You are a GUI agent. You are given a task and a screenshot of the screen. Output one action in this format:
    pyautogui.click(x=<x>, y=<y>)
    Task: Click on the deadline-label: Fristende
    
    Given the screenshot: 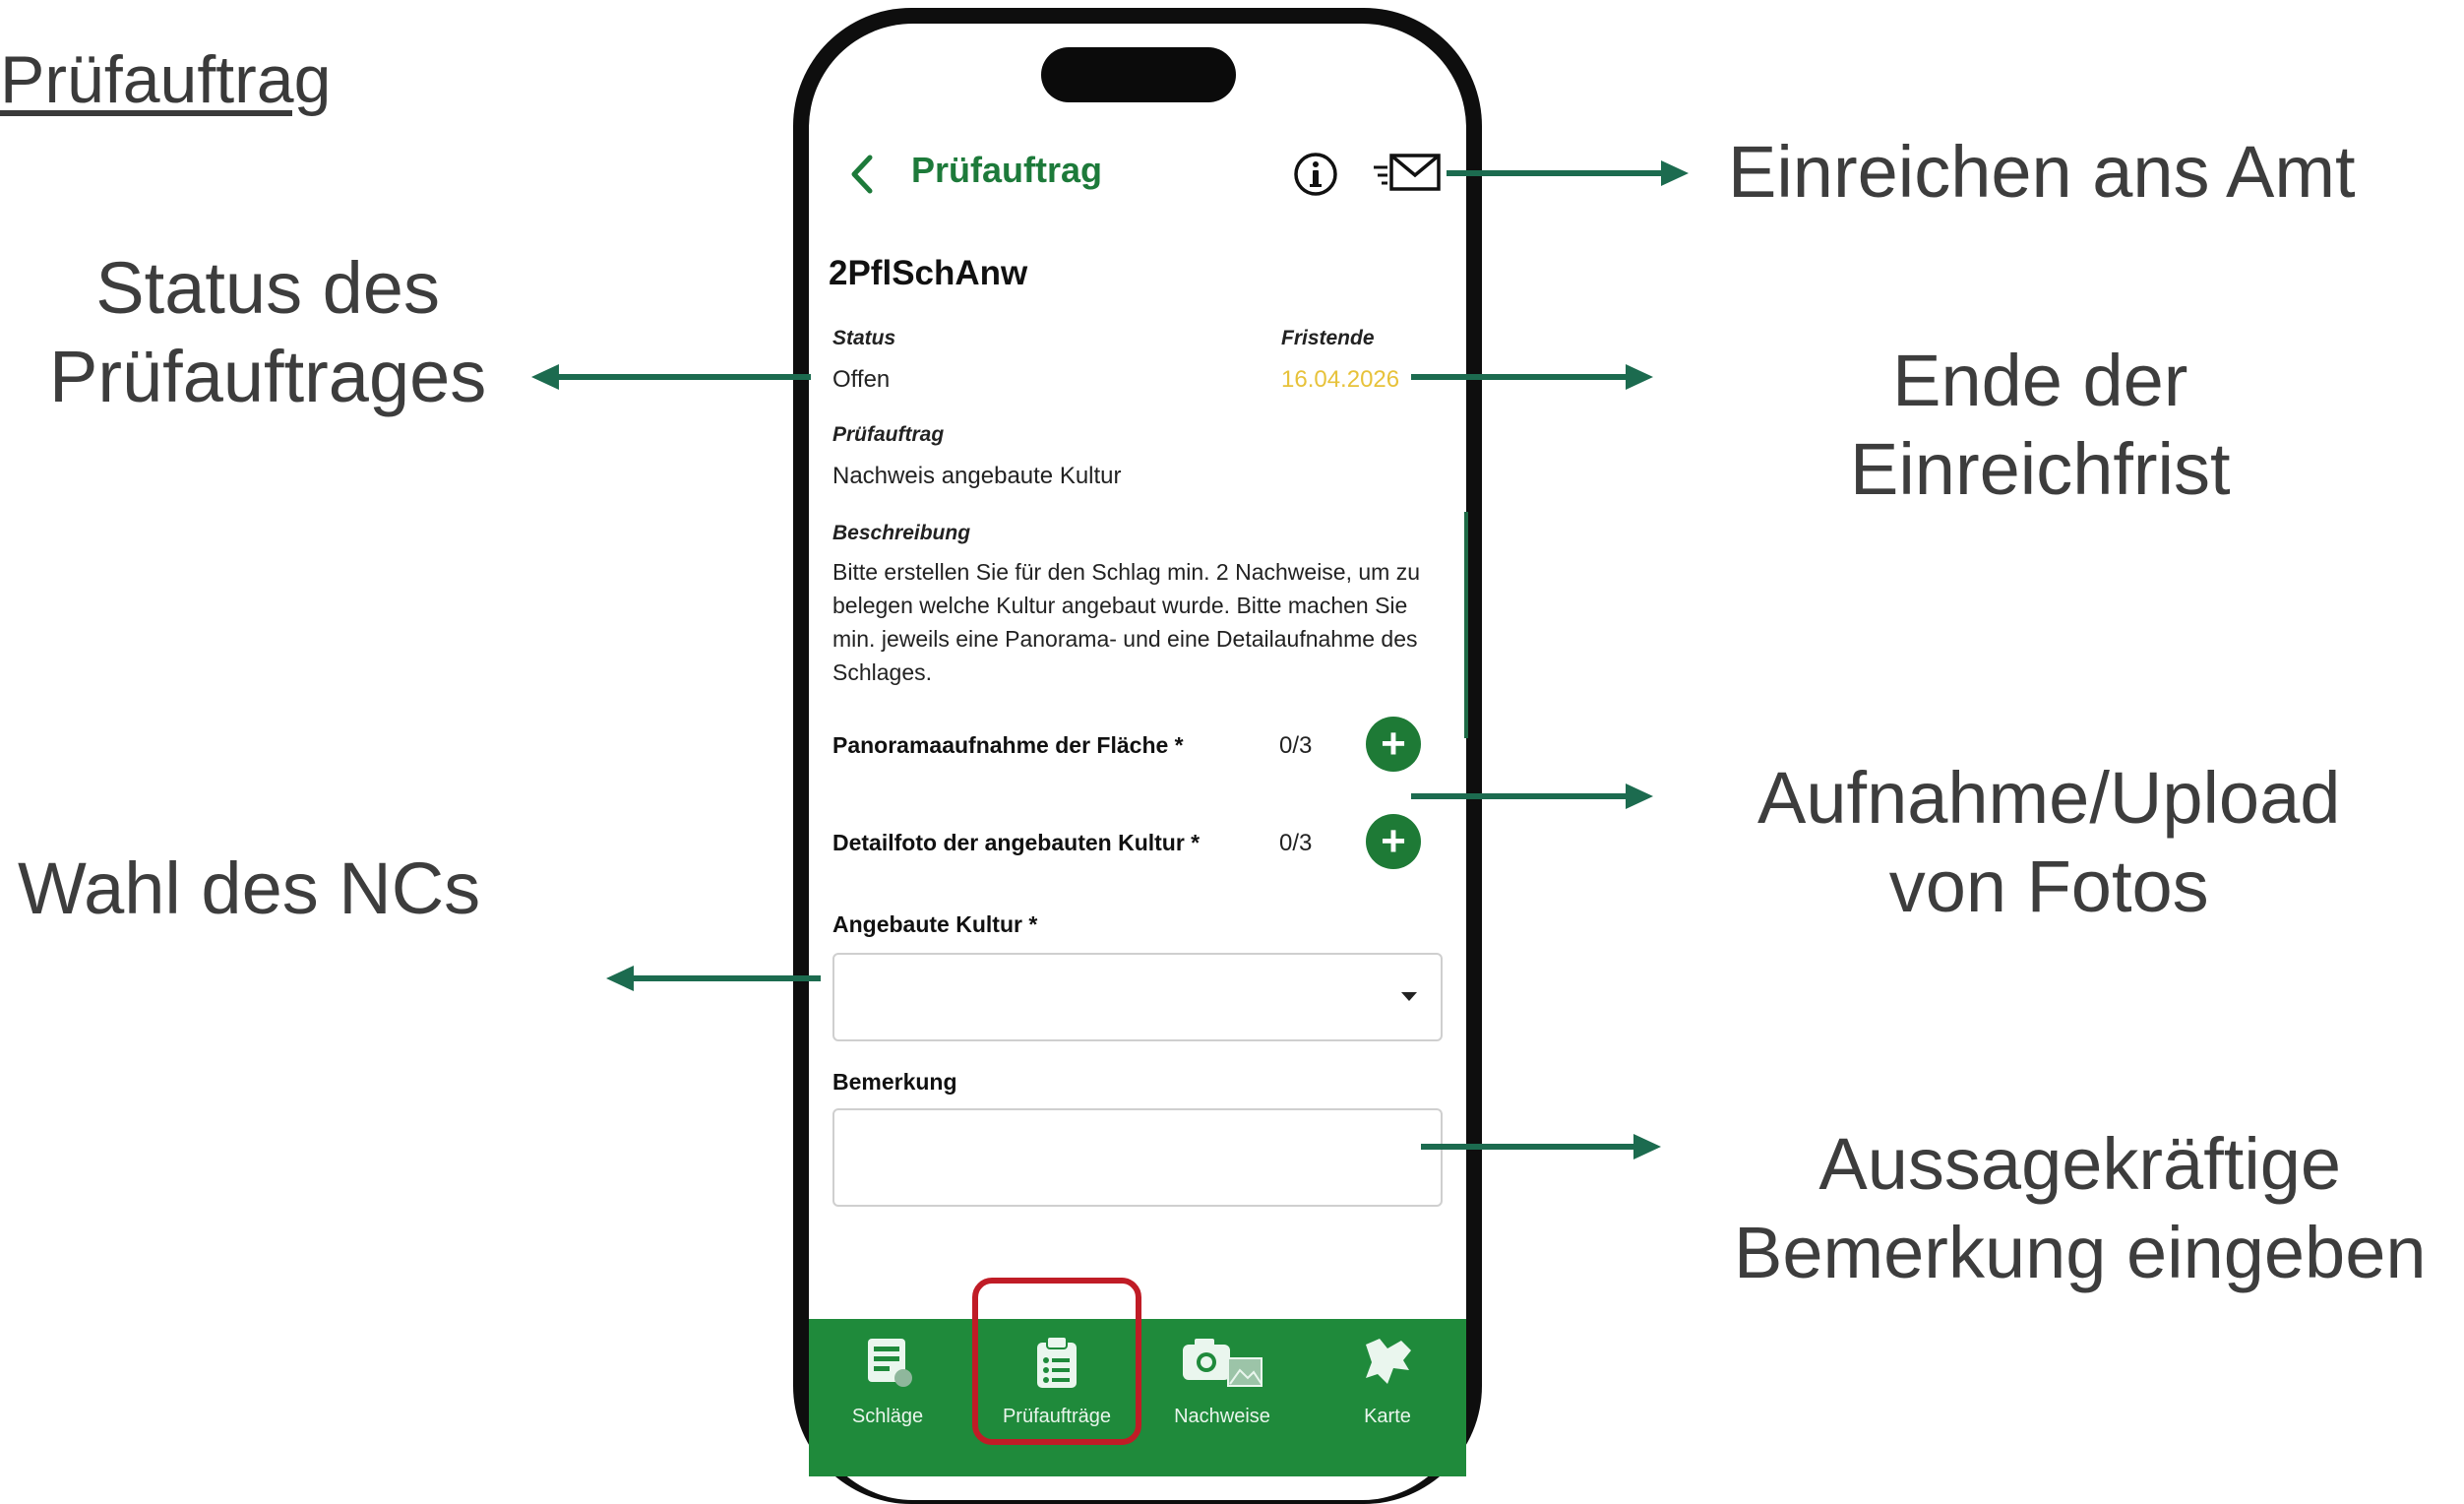 What is the action you would take?
    pyautogui.click(x=1328, y=338)
    